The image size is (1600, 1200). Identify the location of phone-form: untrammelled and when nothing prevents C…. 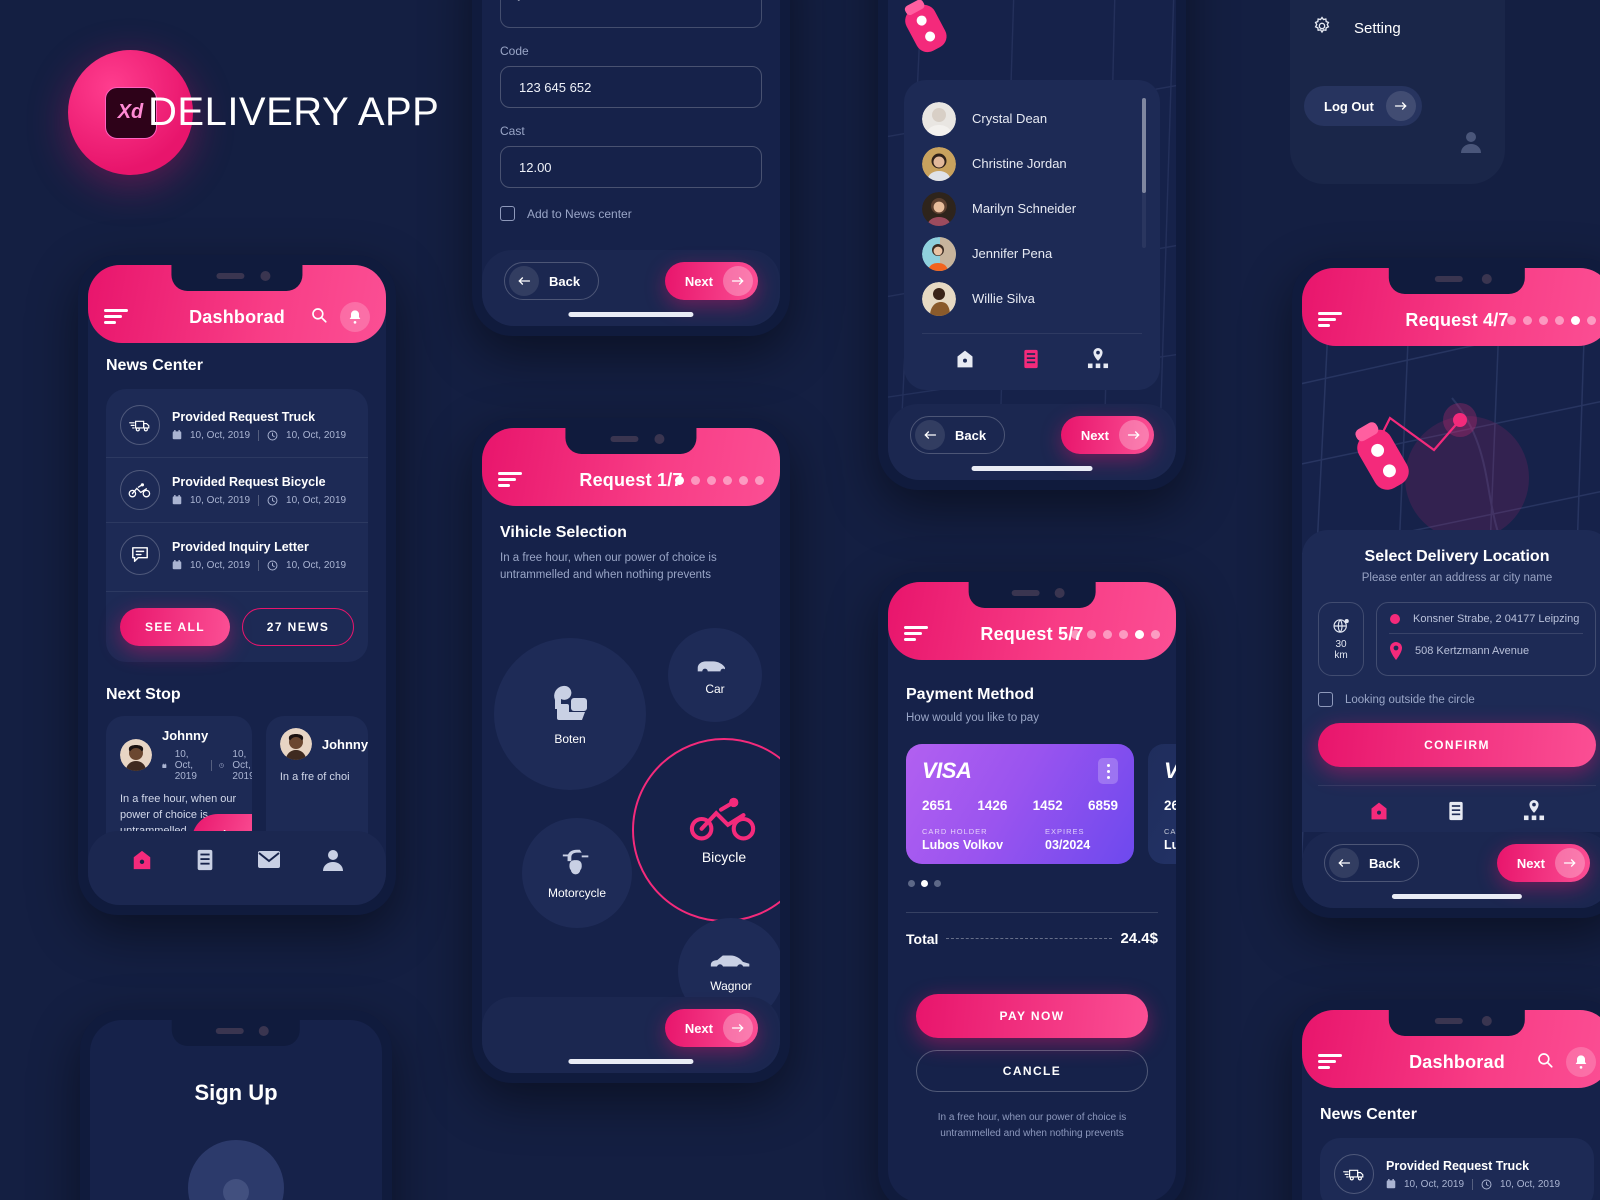
(631, 168).